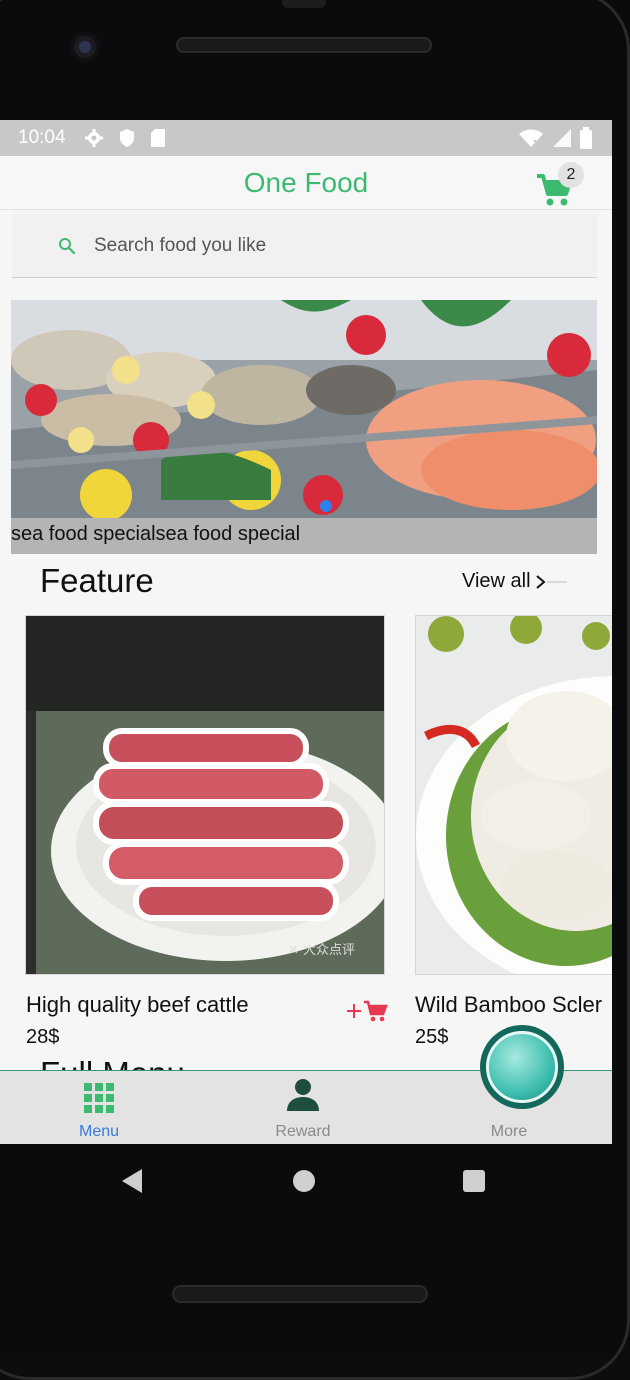 Image resolution: width=630 pixels, height=1380 pixels. Describe the element at coordinates (99, 1131) in the screenshot. I see `nav-label-menu: Menu` at that location.